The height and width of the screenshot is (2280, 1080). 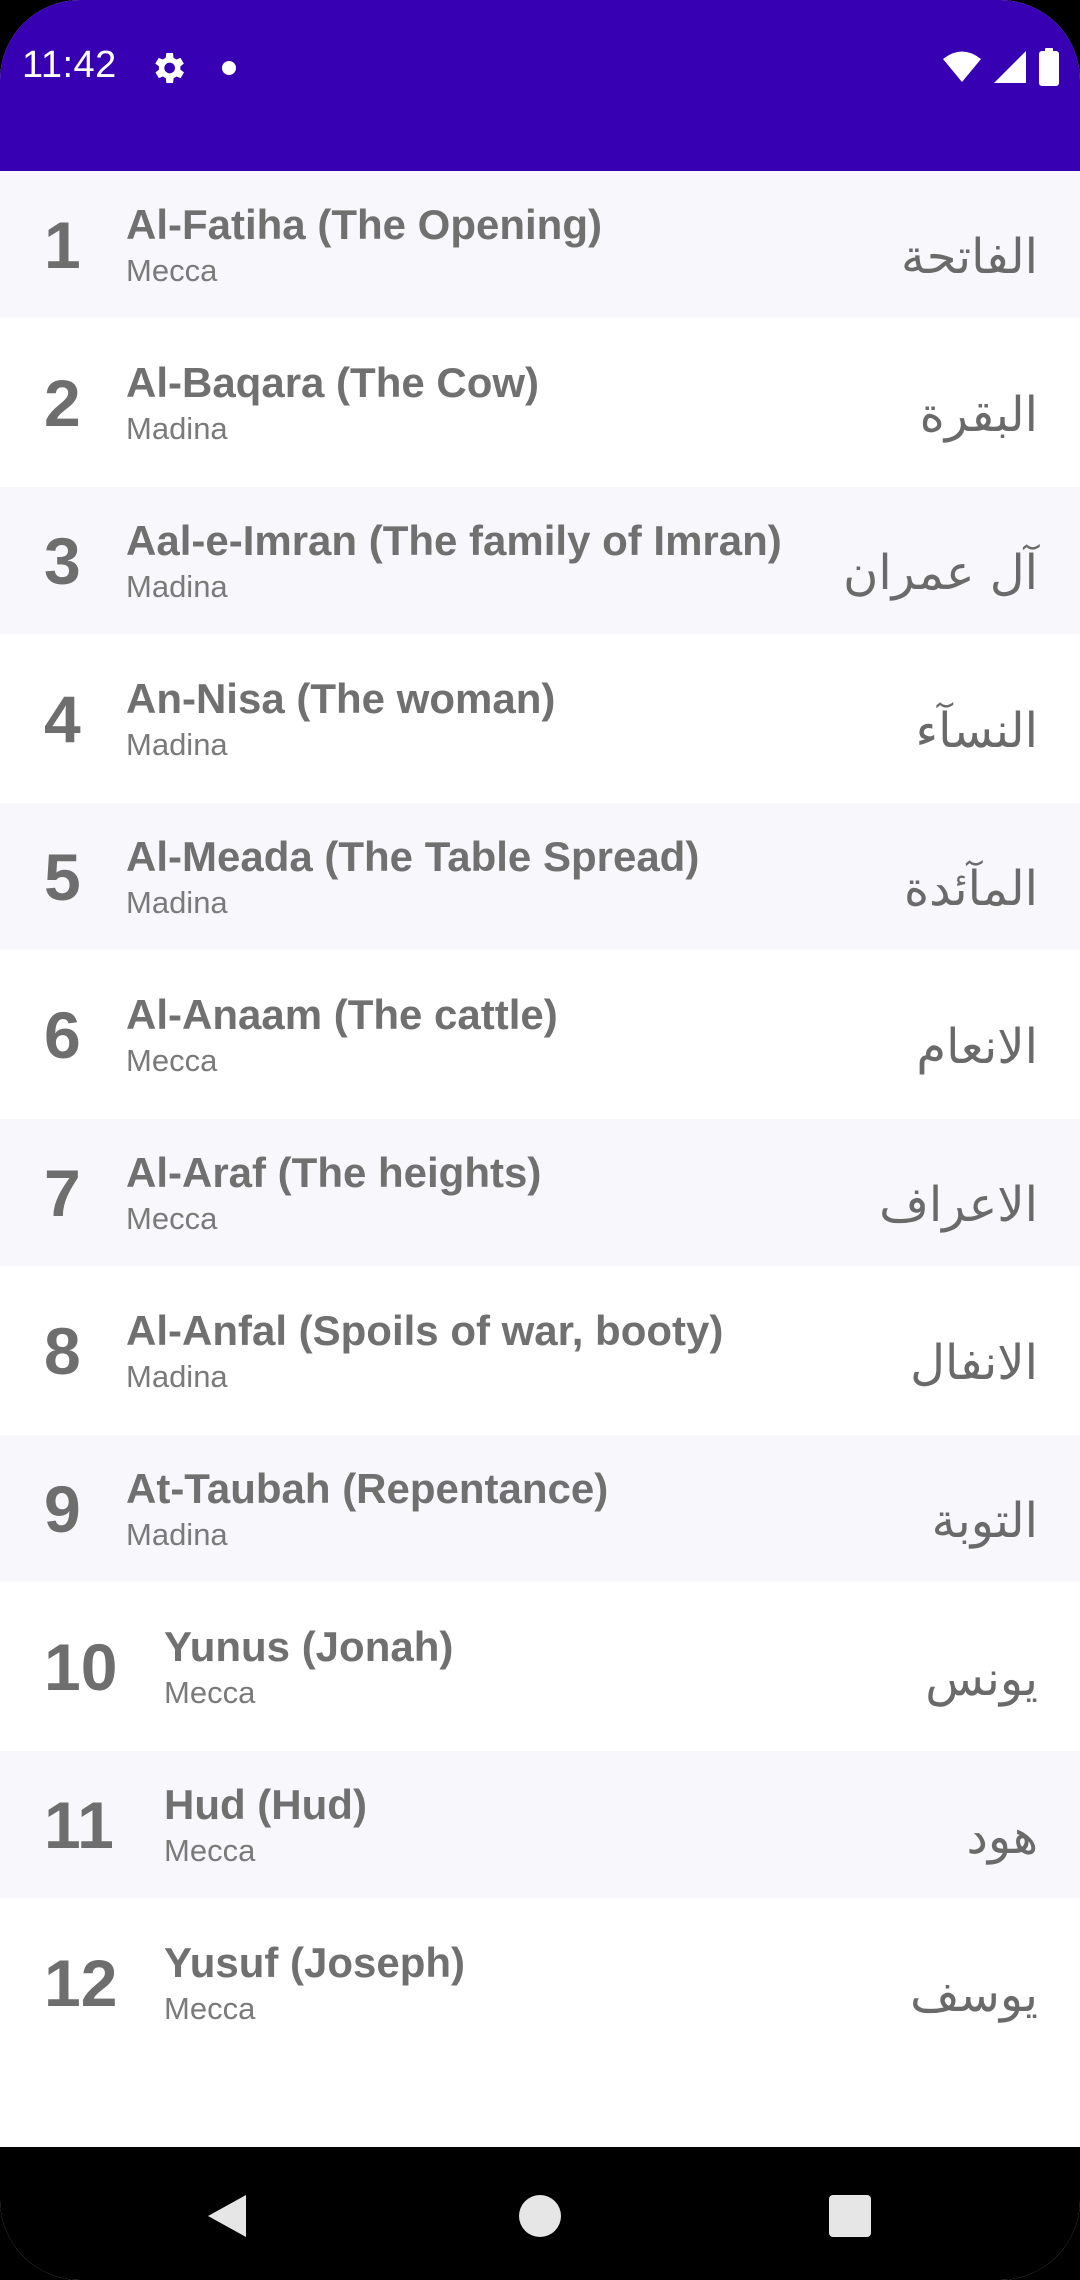 What do you see at coordinates (62, 560) in the screenshot?
I see `surah-number: 3` at bounding box center [62, 560].